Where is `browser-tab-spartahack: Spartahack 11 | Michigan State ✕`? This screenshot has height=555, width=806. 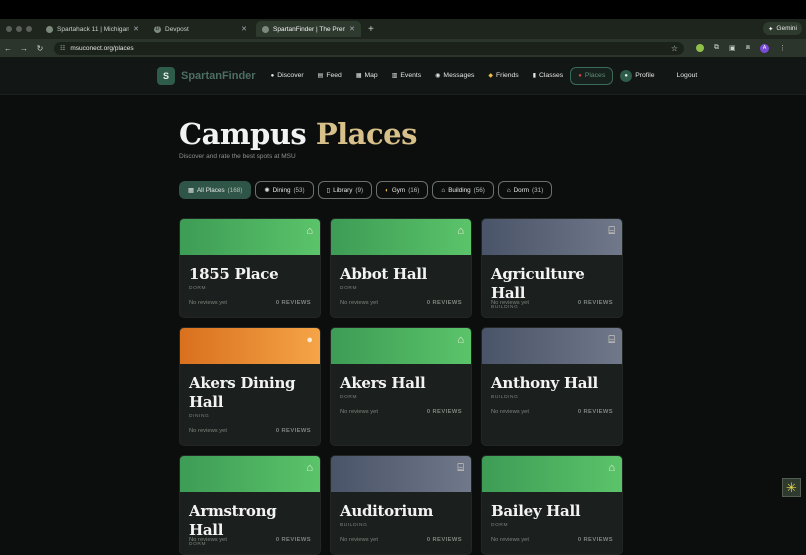
browser-tab-spartahack: Spartahack 11 | Michigan State ✕ is located at coordinates (92, 29).